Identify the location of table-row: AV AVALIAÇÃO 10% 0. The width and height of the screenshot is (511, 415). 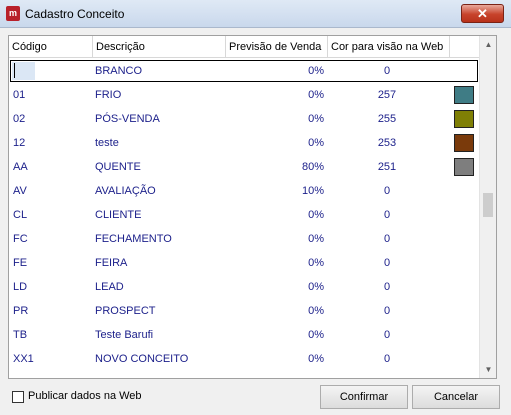
(244, 191).